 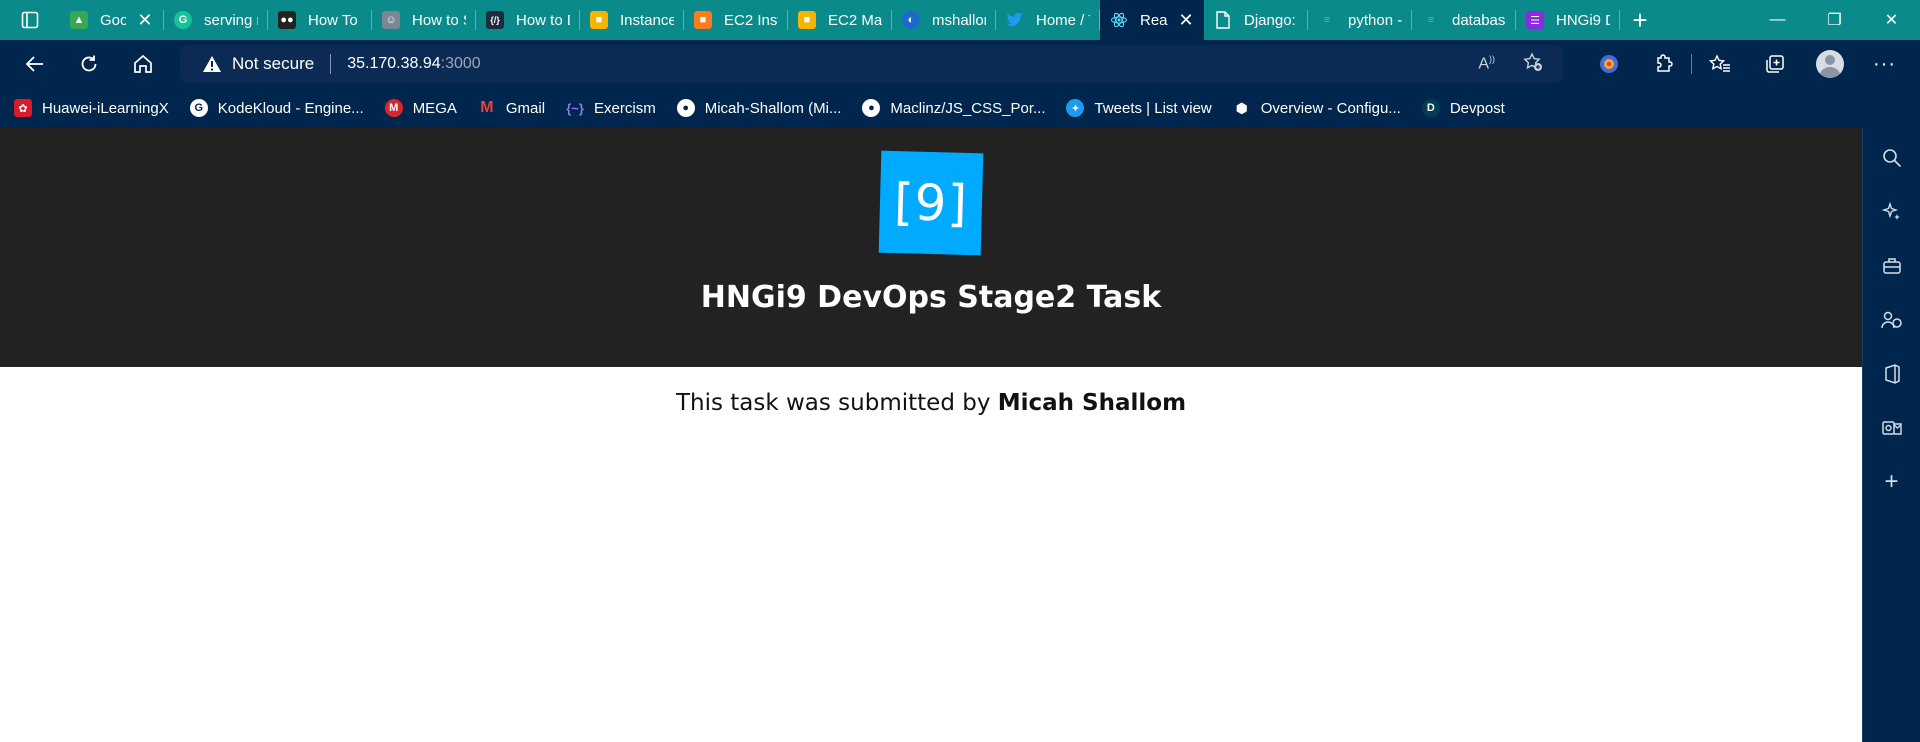 I want to click on address-bar-icons: A)), so click(x=1510, y=64).